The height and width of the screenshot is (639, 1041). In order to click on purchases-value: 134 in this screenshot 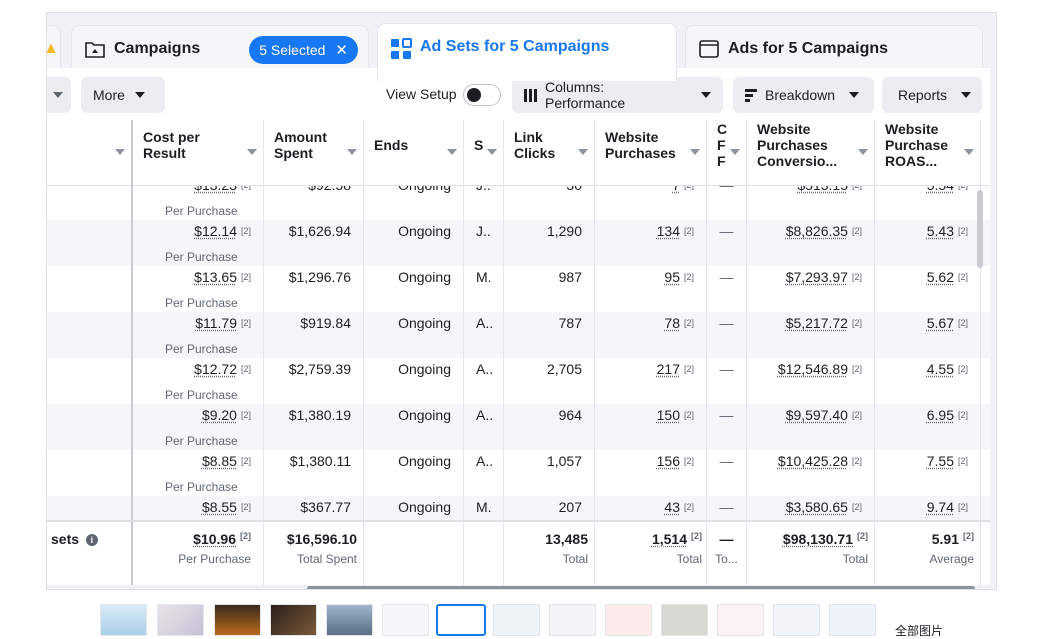, I will do `click(668, 231)`.